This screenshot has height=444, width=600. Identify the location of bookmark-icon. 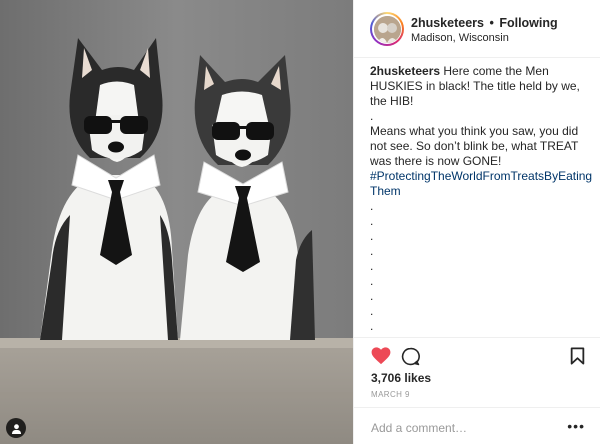
(577, 358).